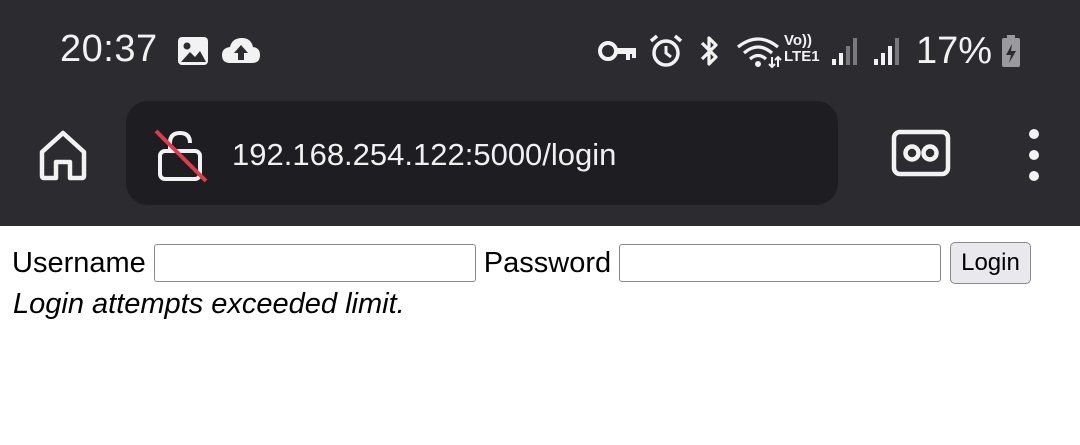 This screenshot has width=1080, height=445. Describe the element at coordinates (109, 49) in the screenshot. I see `status-time: 20:37` at that location.